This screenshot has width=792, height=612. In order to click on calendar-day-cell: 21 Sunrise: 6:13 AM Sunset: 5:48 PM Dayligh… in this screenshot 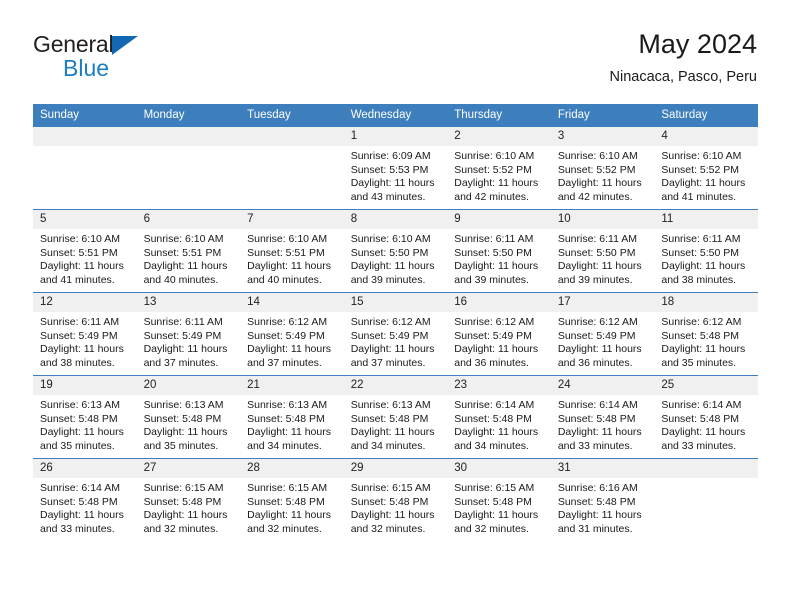, I will do `click(292, 417)`.